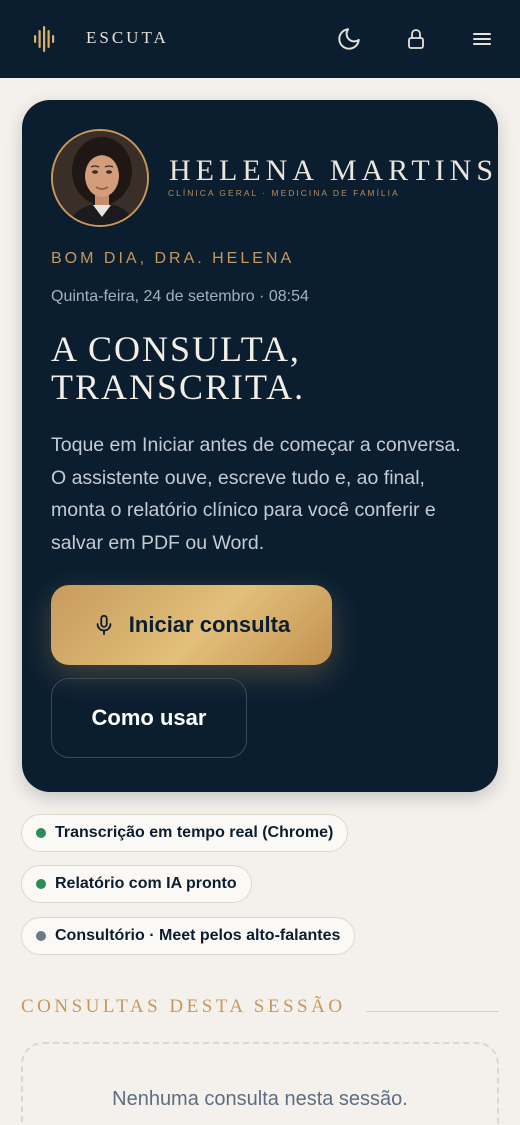 The image size is (520, 1125). I want to click on status-chip-label: Relatório com IA pronto, so click(146, 883).